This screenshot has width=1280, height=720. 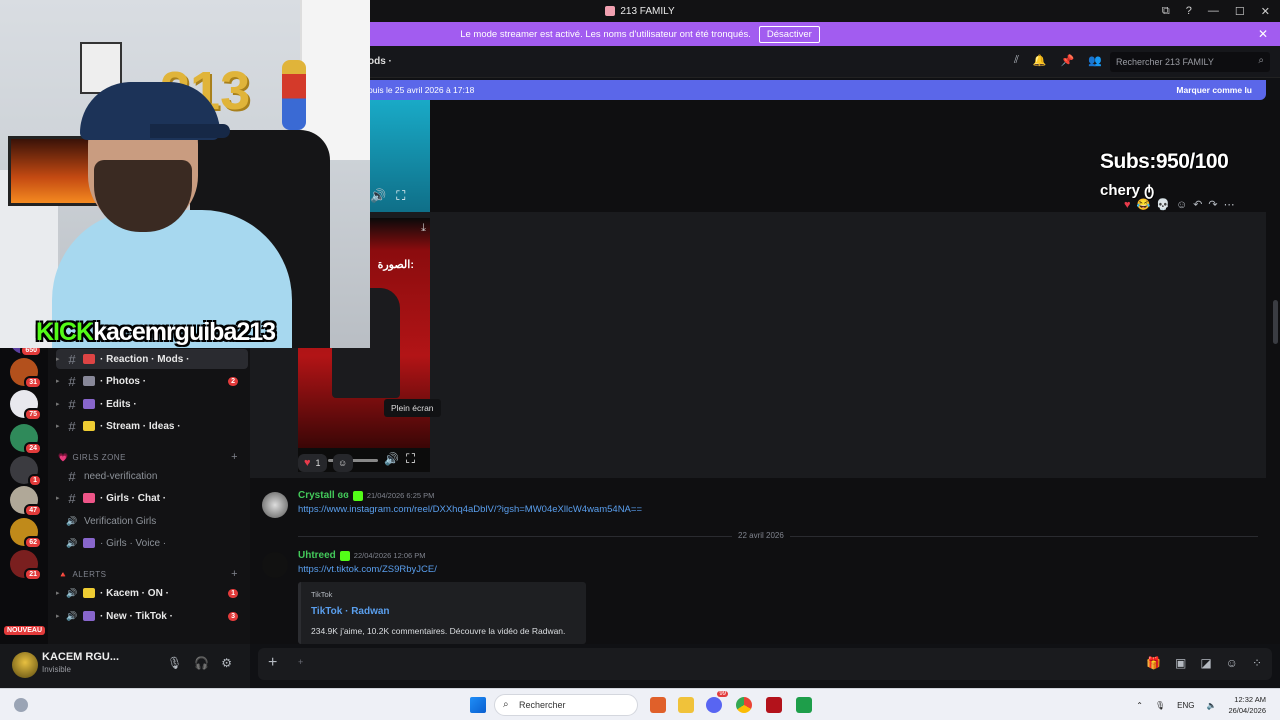 I want to click on channel-label: · Girls · Voice ·, so click(x=133, y=543).